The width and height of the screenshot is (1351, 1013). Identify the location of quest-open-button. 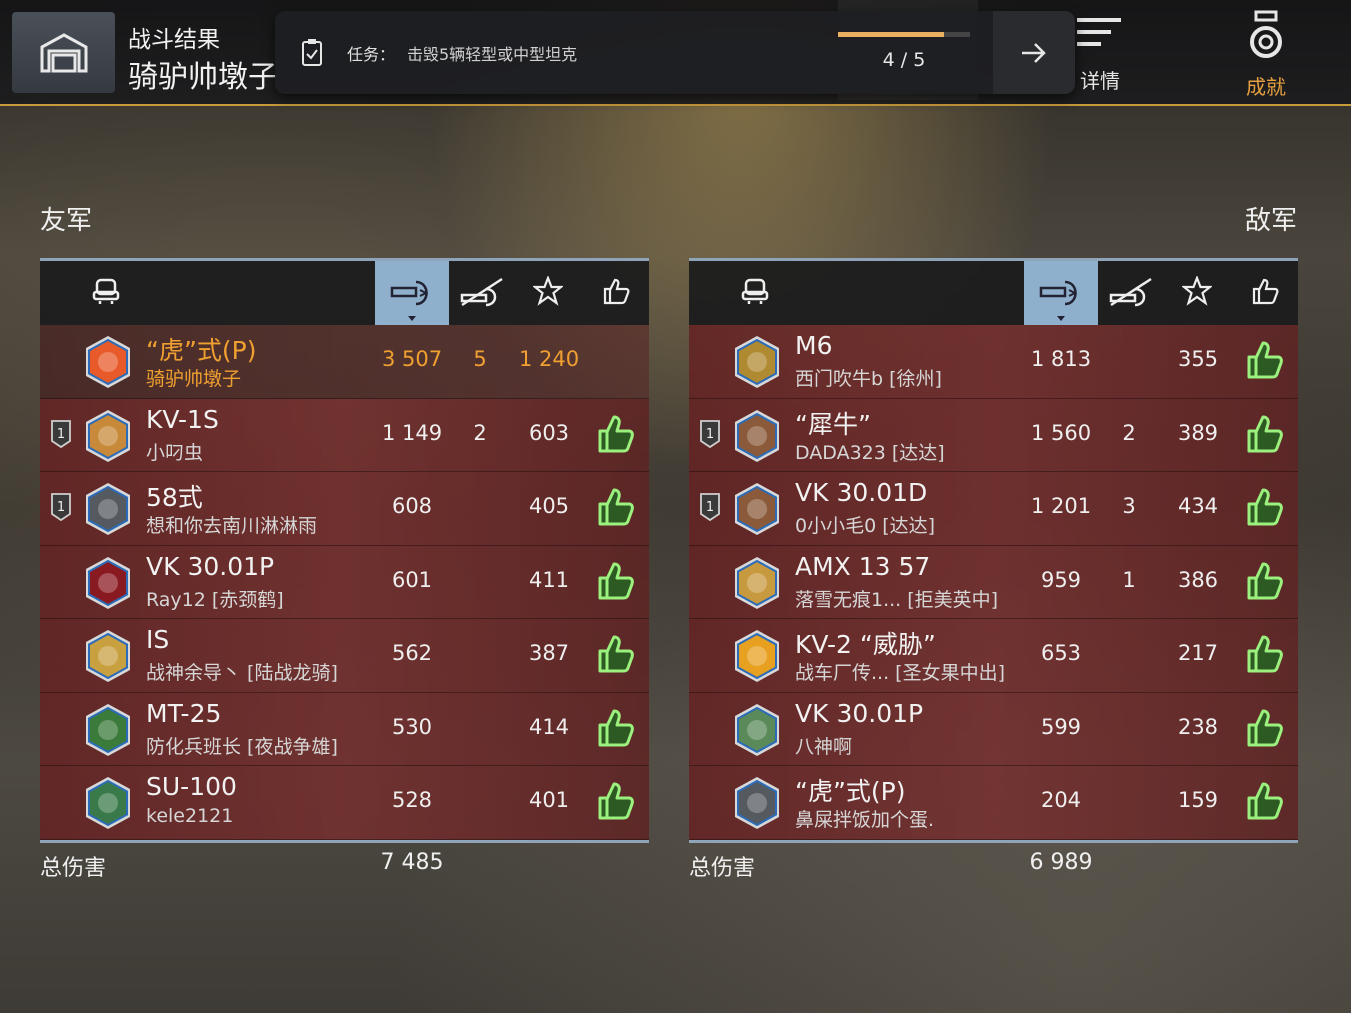
(1034, 52).